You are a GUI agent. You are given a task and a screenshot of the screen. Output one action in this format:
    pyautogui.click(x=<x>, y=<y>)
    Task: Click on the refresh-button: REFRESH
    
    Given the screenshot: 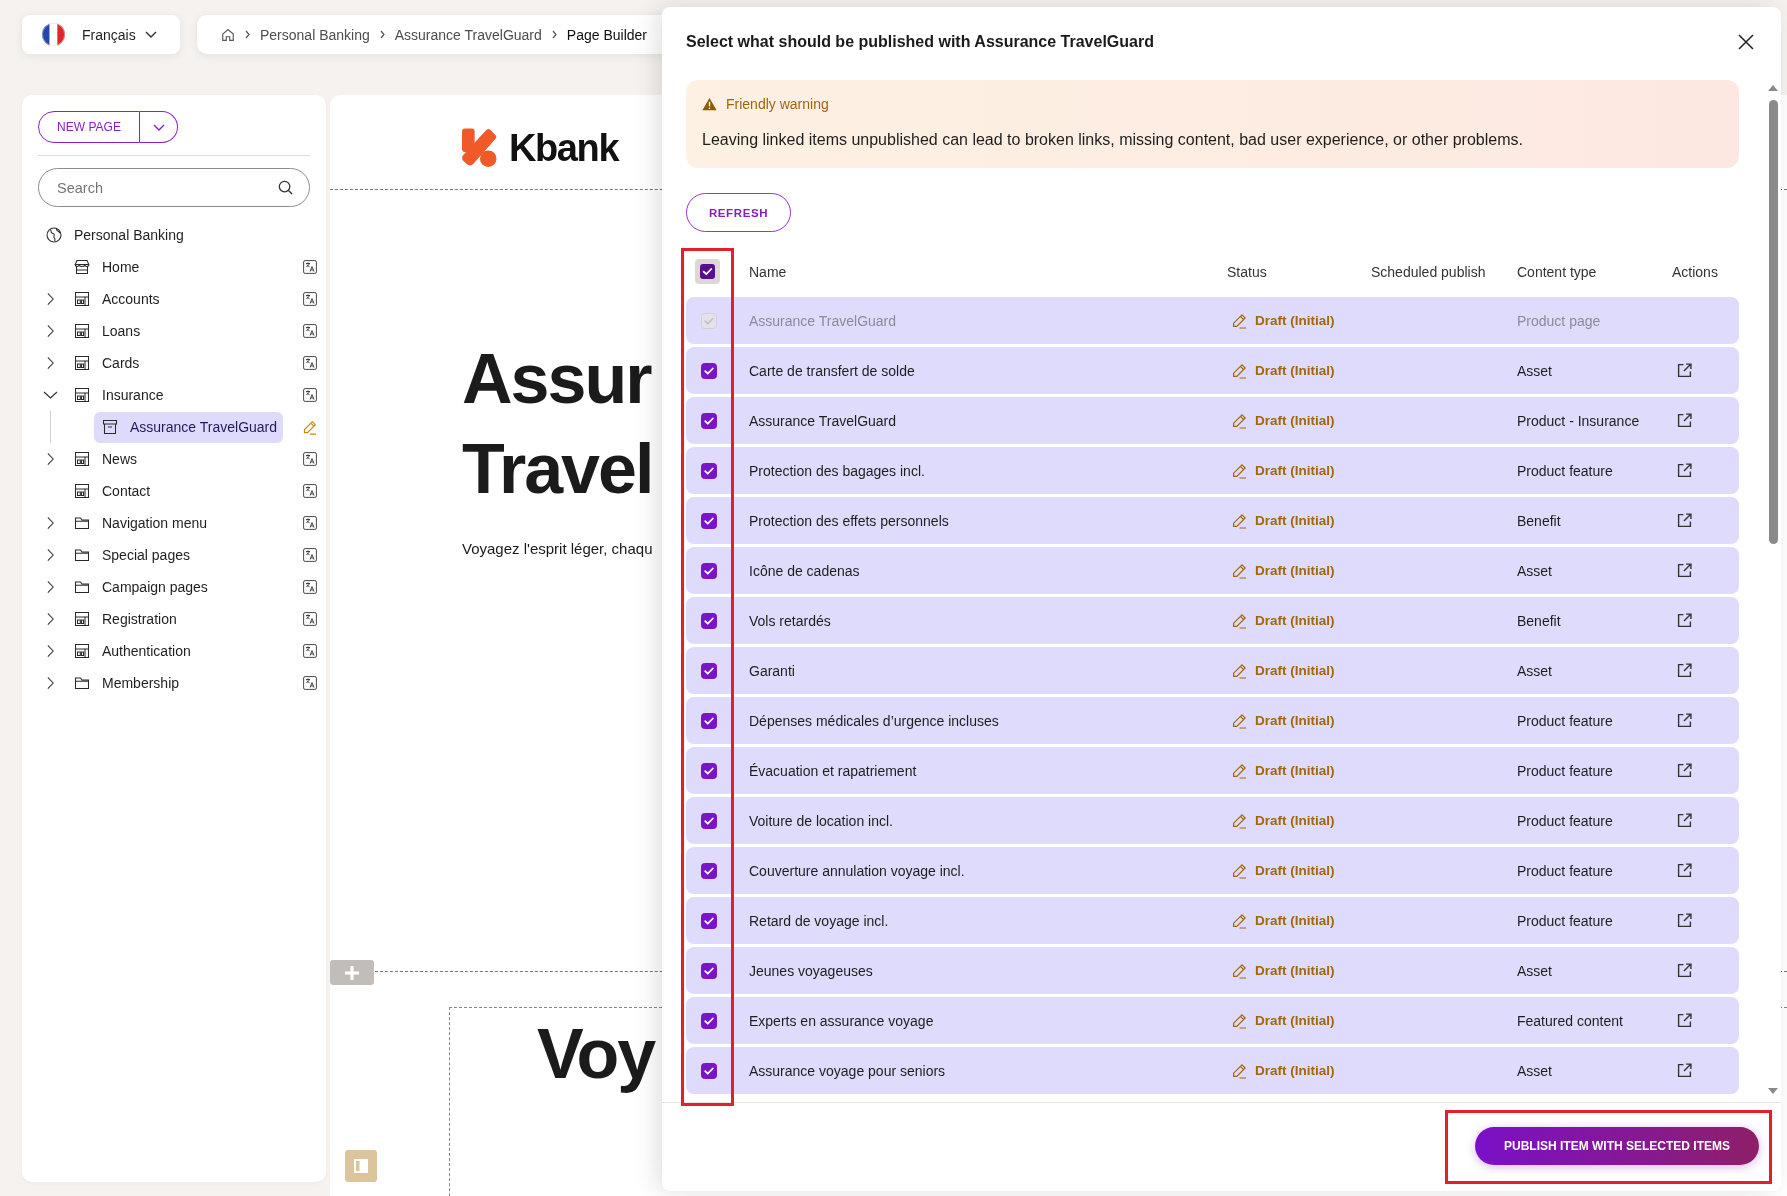 What is the action you would take?
    pyautogui.click(x=738, y=212)
    